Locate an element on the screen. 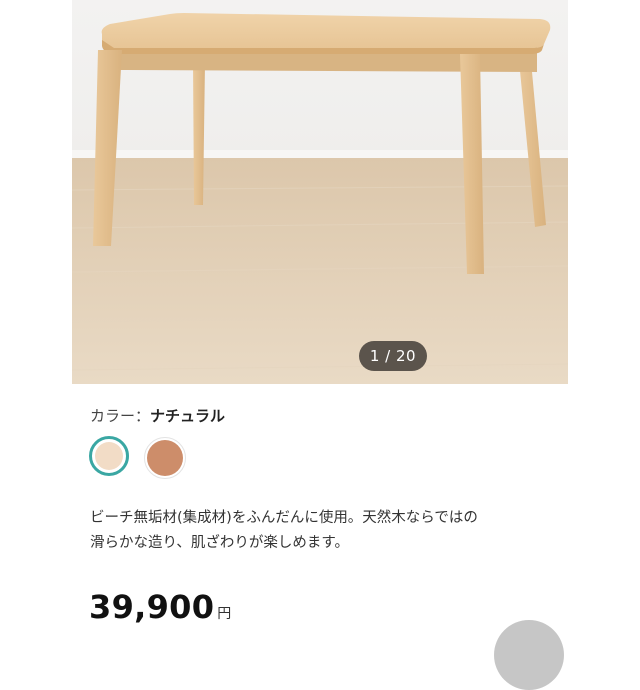 The image size is (640, 690). product-price: 39,900 円 is located at coordinates (160, 607).